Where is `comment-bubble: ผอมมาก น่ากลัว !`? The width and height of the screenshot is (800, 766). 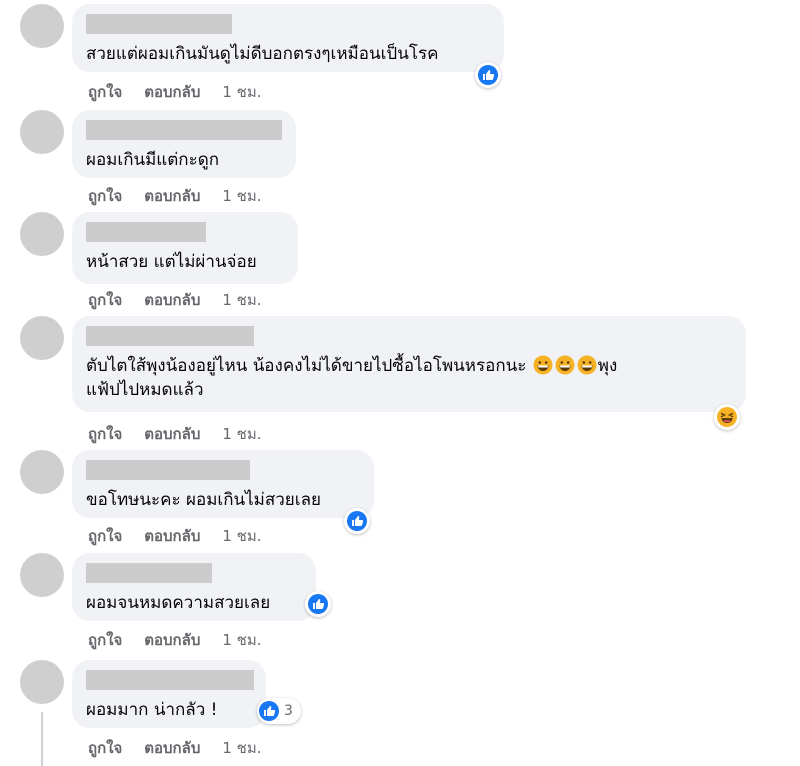
comment-bubble: ผอมมาก น่ากลัว ! is located at coordinates (169, 694).